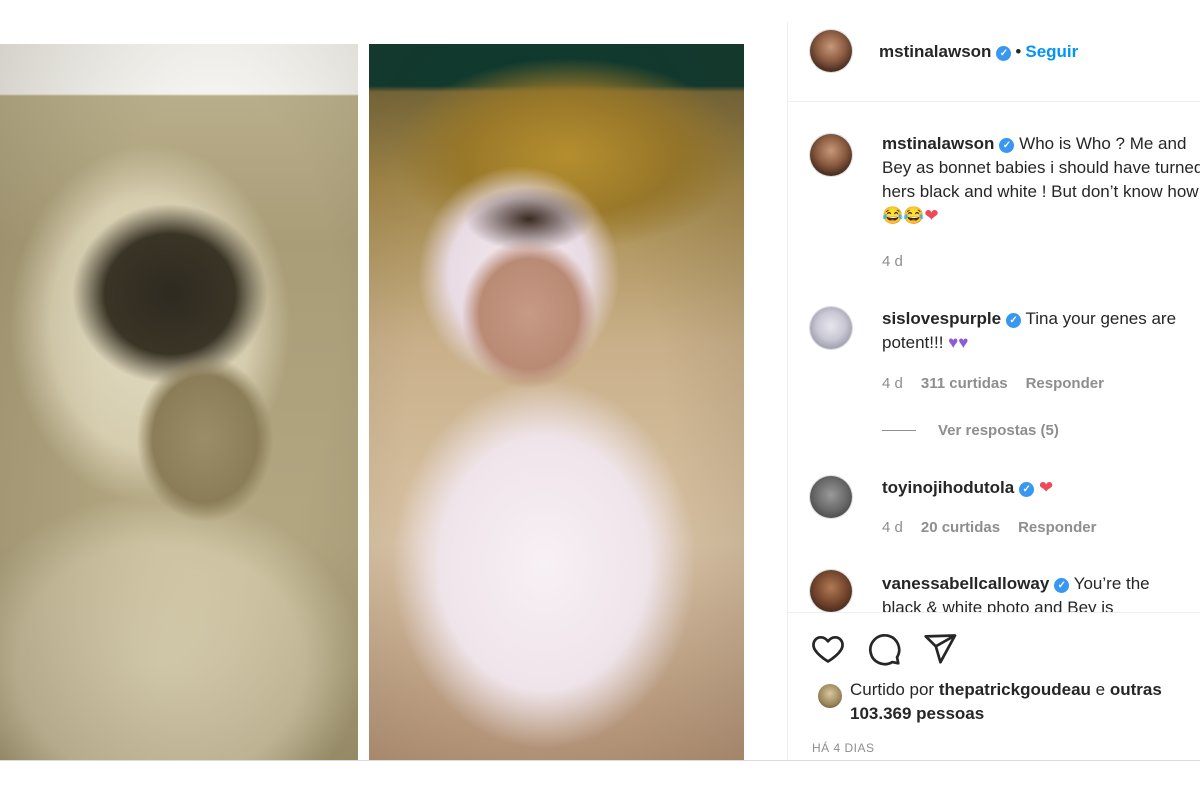 This screenshot has width=1200, height=800. I want to click on author-avatar, so click(831, 51).